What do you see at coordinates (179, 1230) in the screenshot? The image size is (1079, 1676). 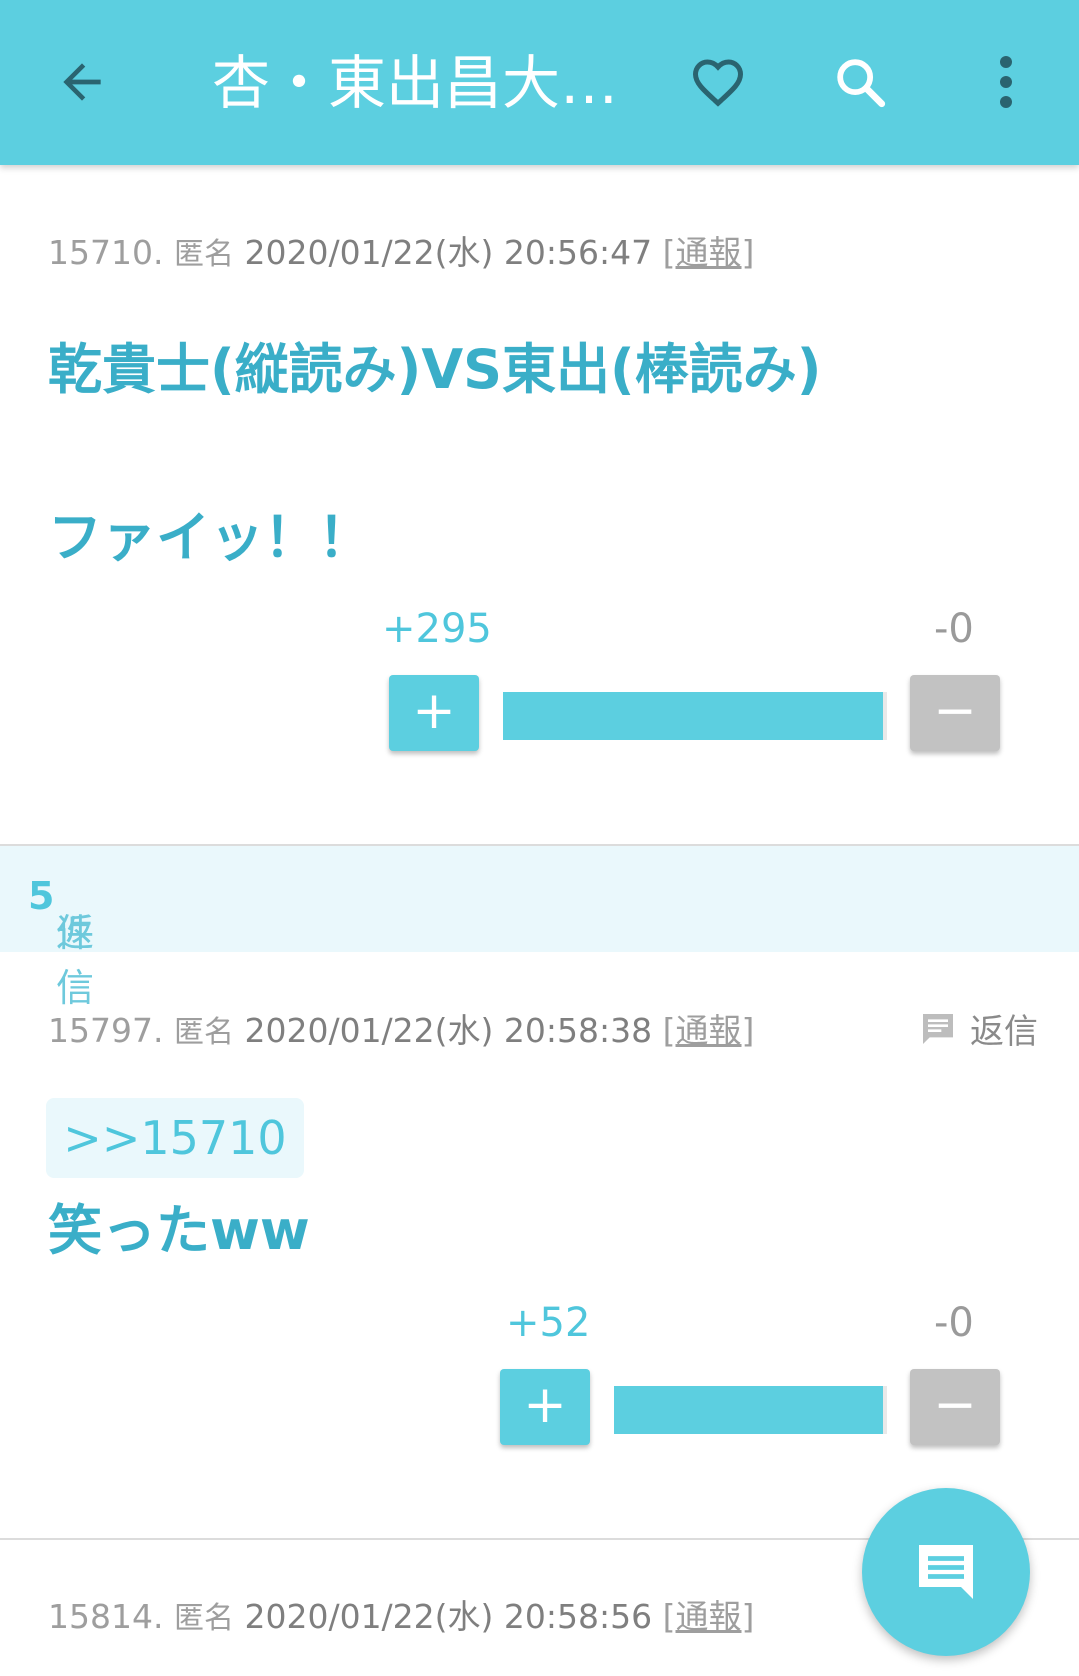 I see `post-body-line: 笑ったww` at bounding box center [179, 1230].